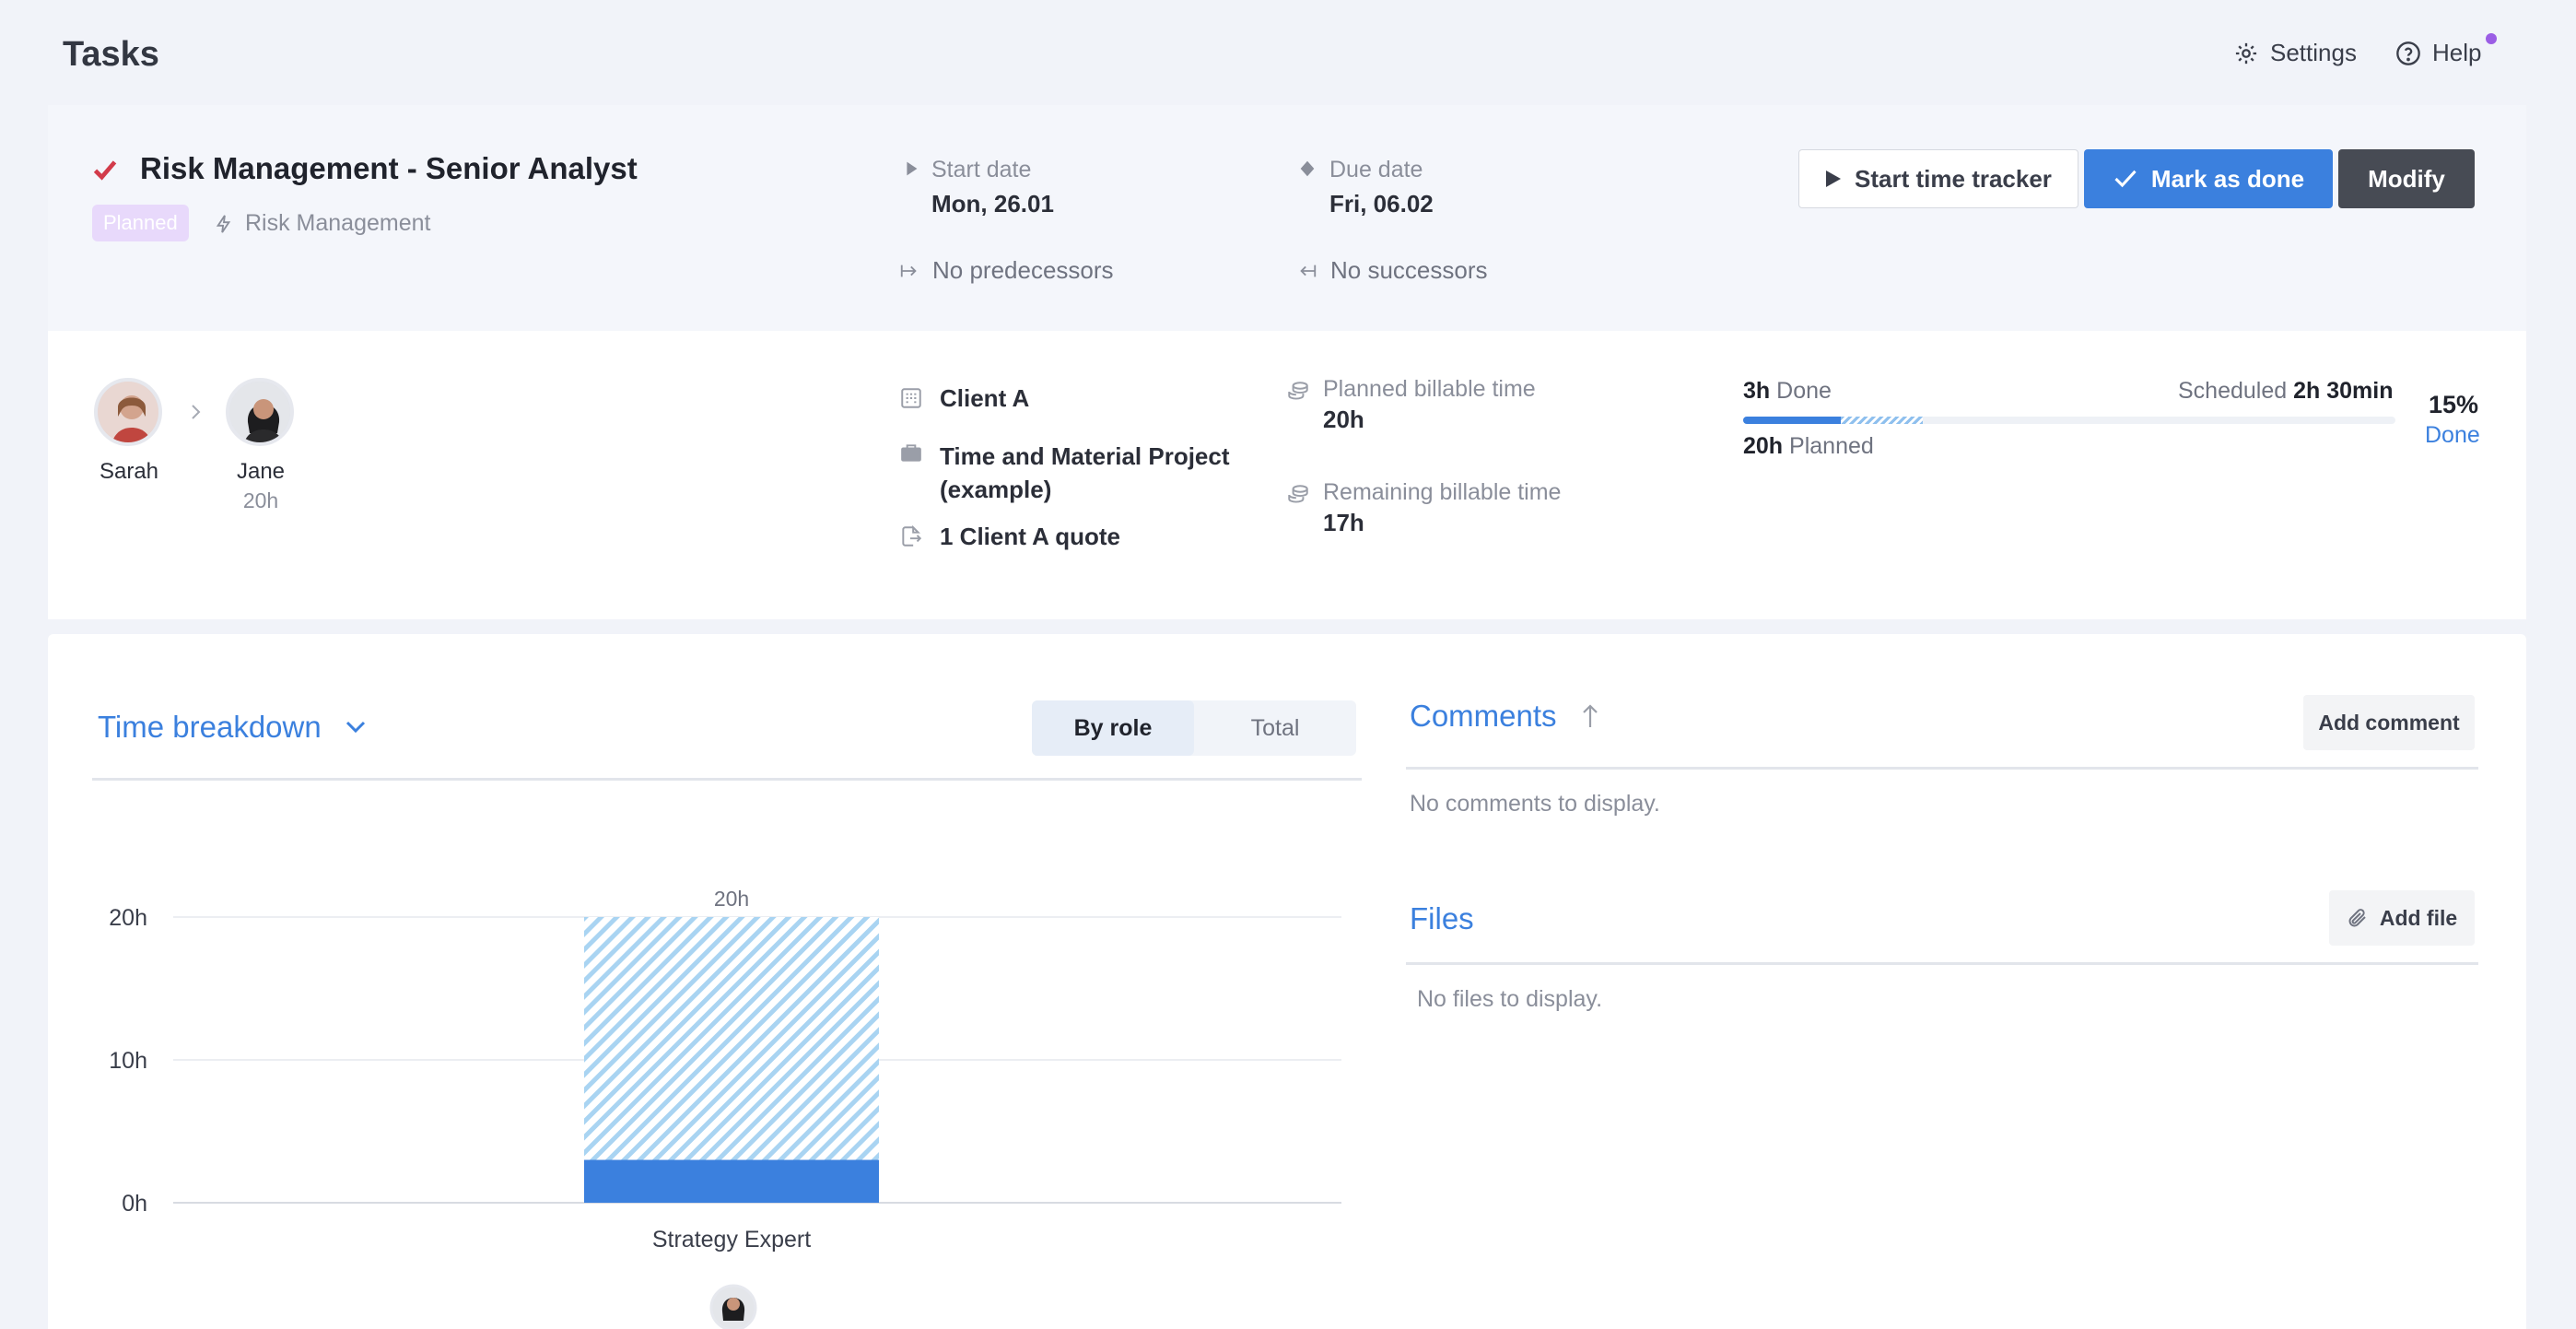 The width and height of the screenshot is (2576, 1329). Describe the element at coordinates (1113, 728) in the screenshot. I see `tab-by-role: By role` at that location.